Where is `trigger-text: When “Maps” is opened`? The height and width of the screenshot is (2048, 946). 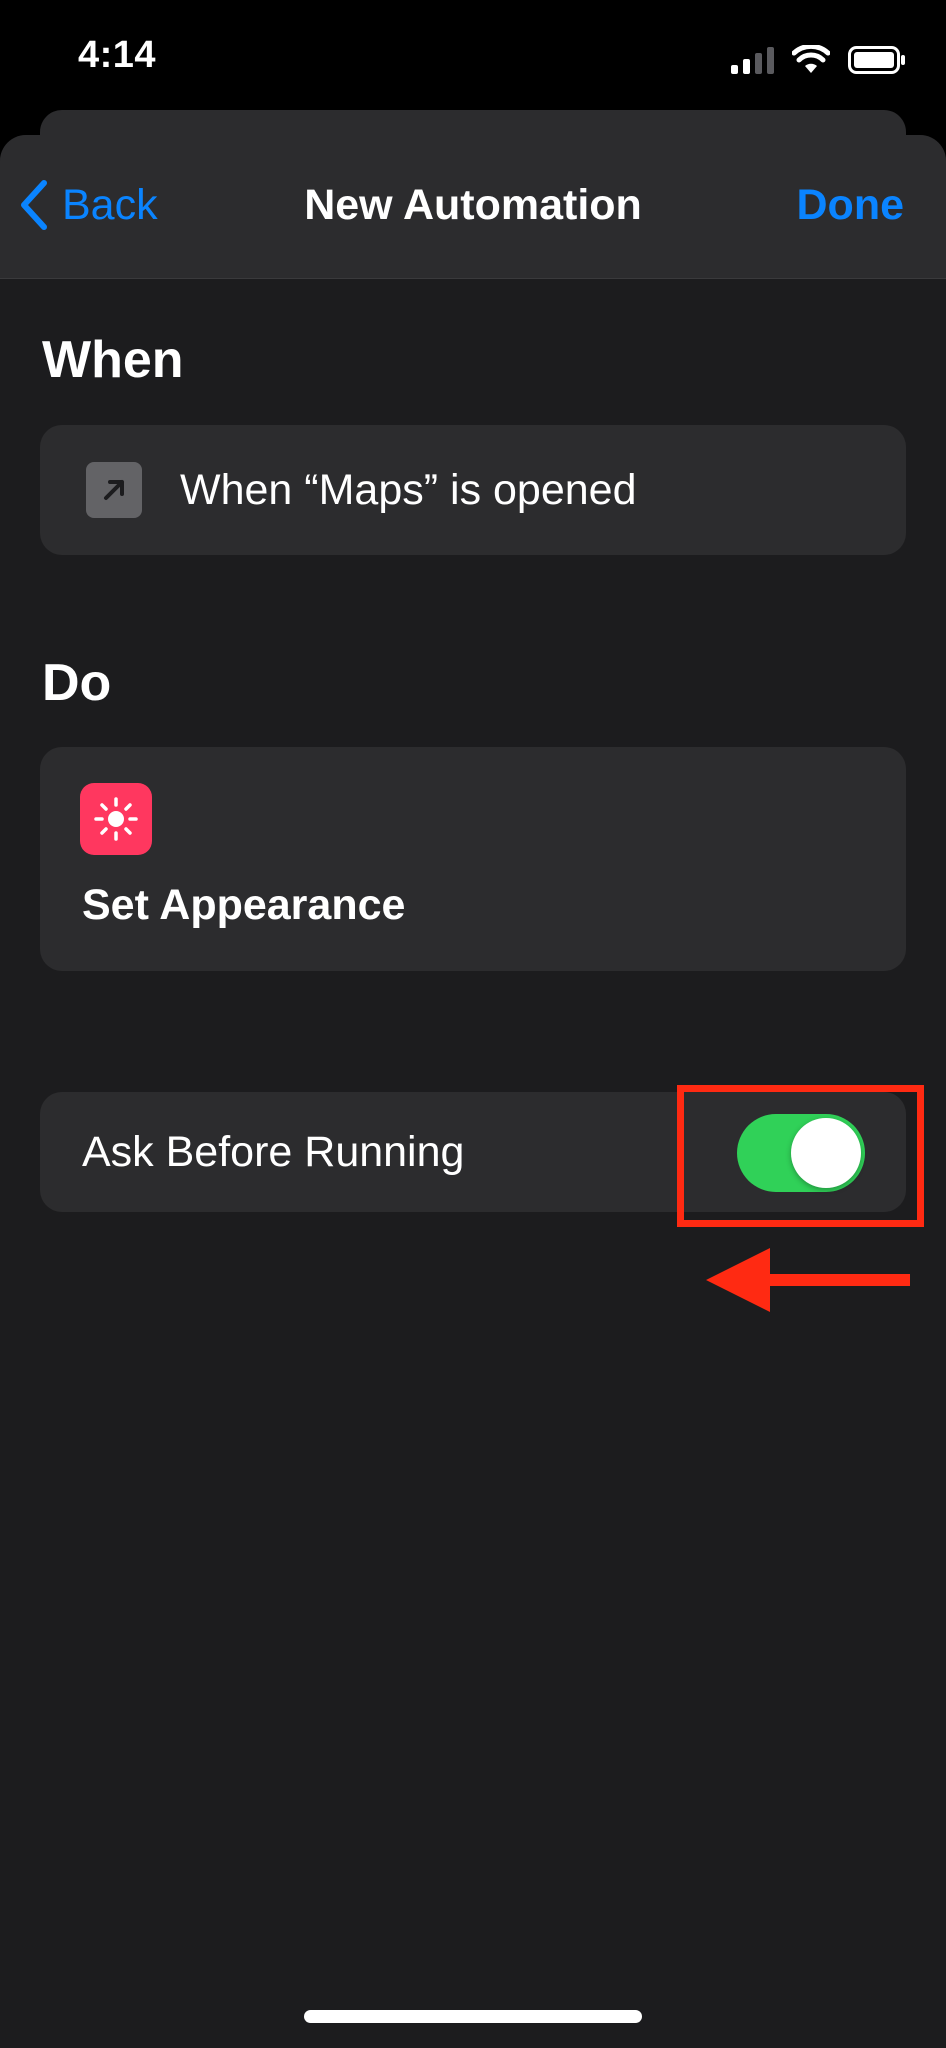 trigger-text: When “Maps” is opened is located at coordinates (408, 489).